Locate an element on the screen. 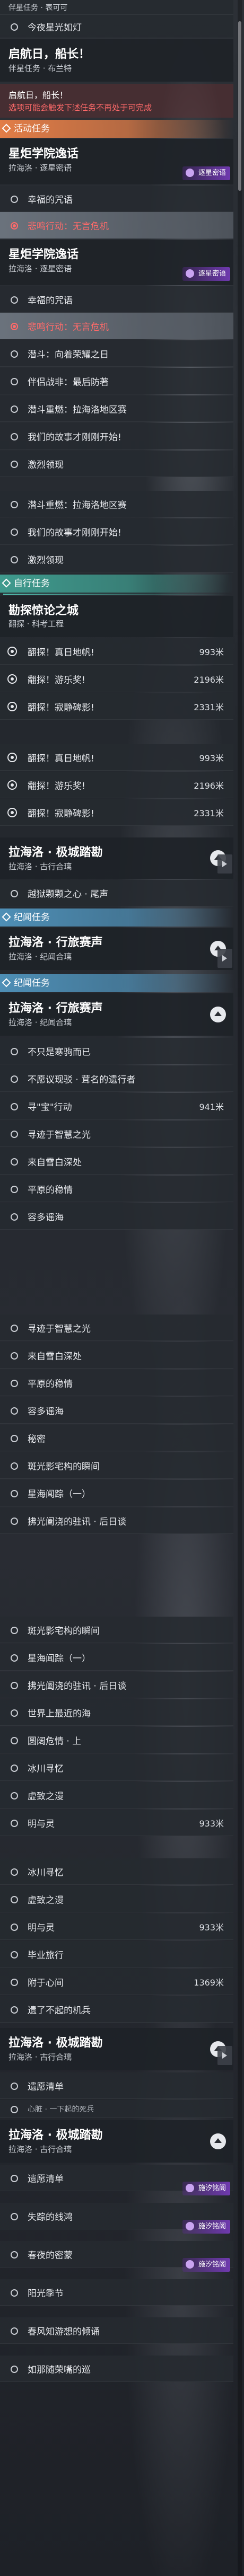 The height and width of the screenshot is (2576, 244). quest-group-laha2: 拉海洛 · 行旅赛声 拉海洛 · 纪闻合璃 is located at coordinates (117, 949).